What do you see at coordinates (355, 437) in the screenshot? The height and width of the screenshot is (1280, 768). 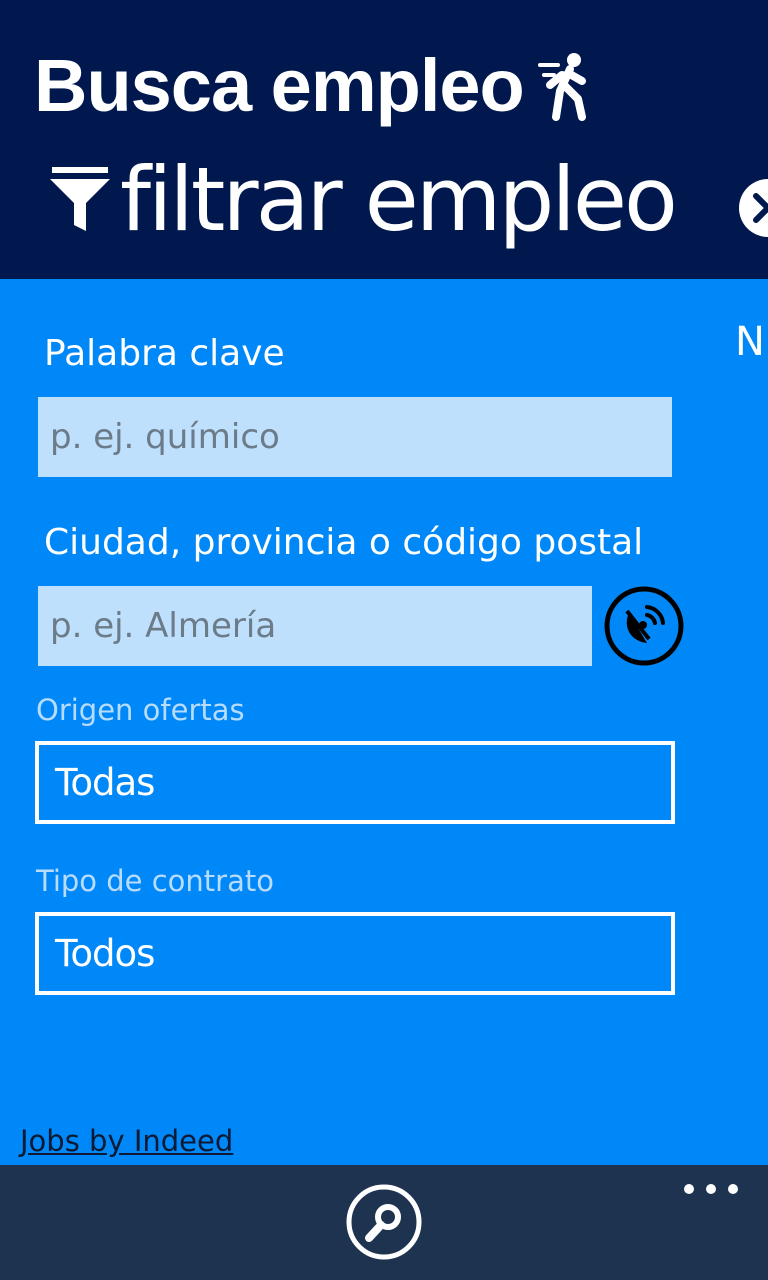 I see `keyword-input` at bounding box center [355, 437].